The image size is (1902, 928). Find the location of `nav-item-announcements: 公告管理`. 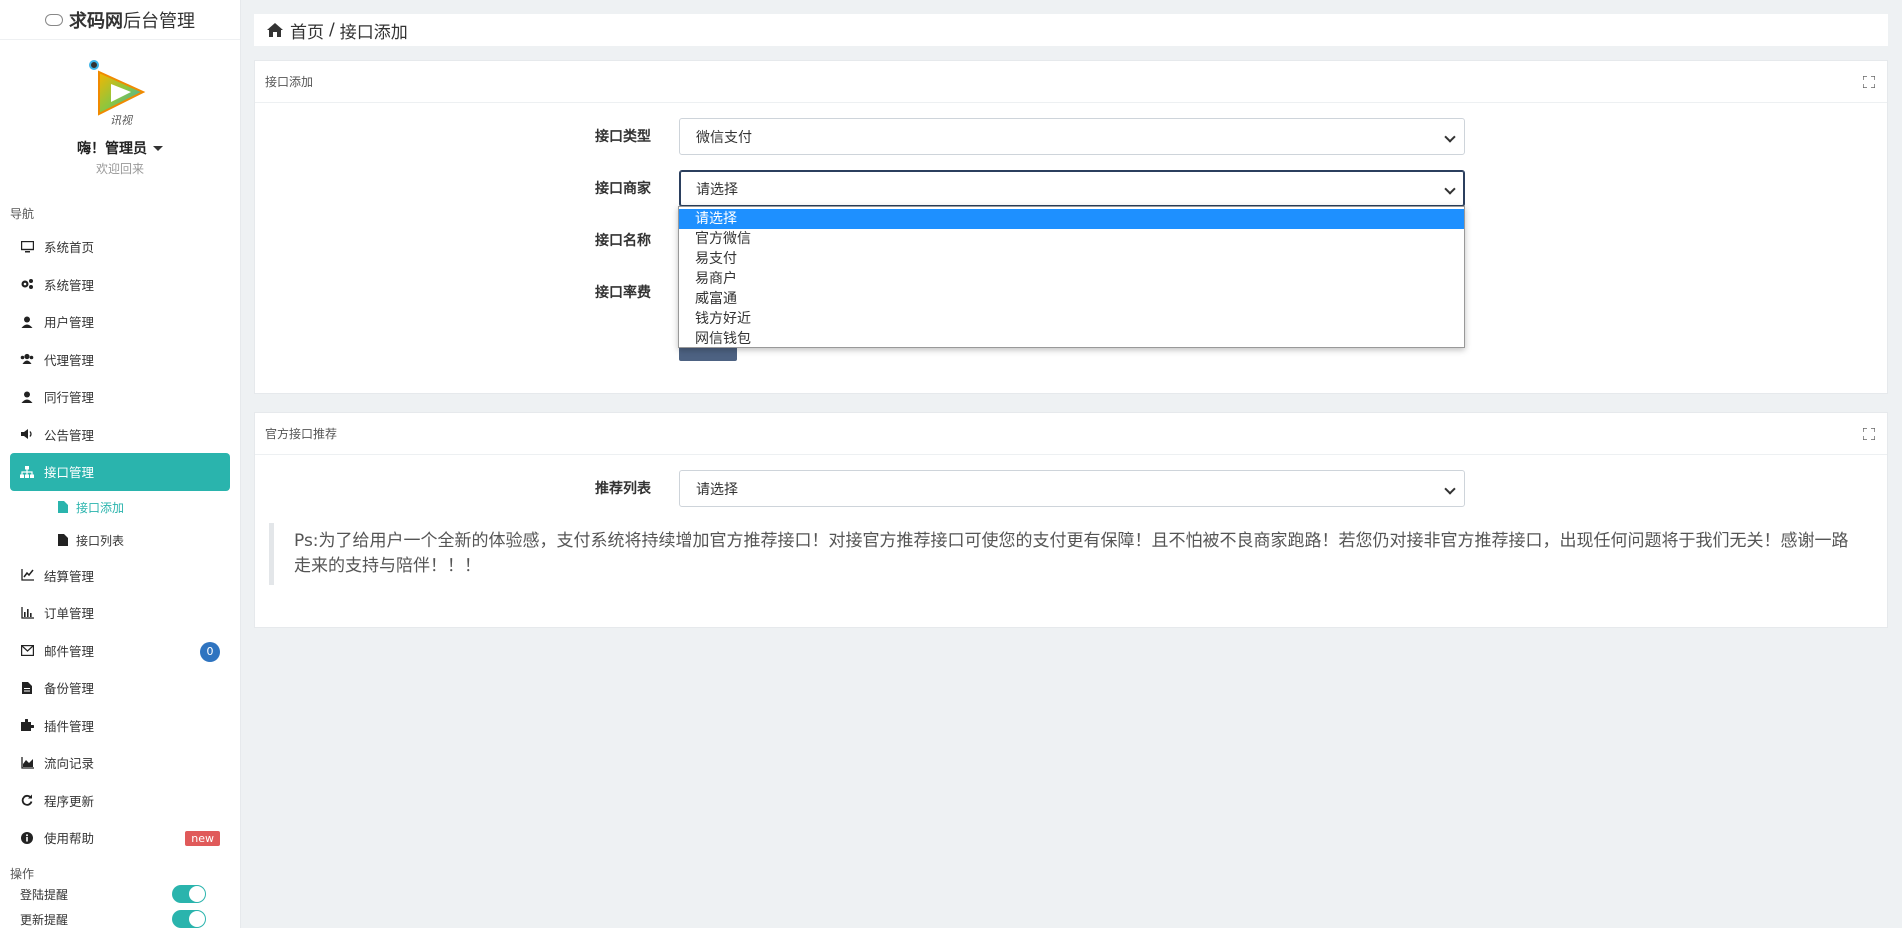

nav-item-announcements: 公告管理 is located at coordinates (120, 435).